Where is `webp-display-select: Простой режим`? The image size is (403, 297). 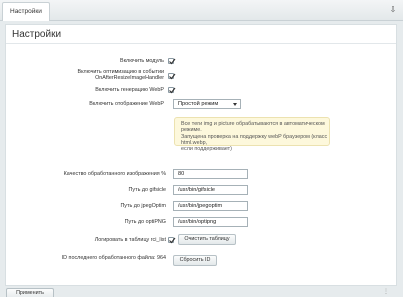 webp-display-select: Простой режим is located at coordinates (207, 104).